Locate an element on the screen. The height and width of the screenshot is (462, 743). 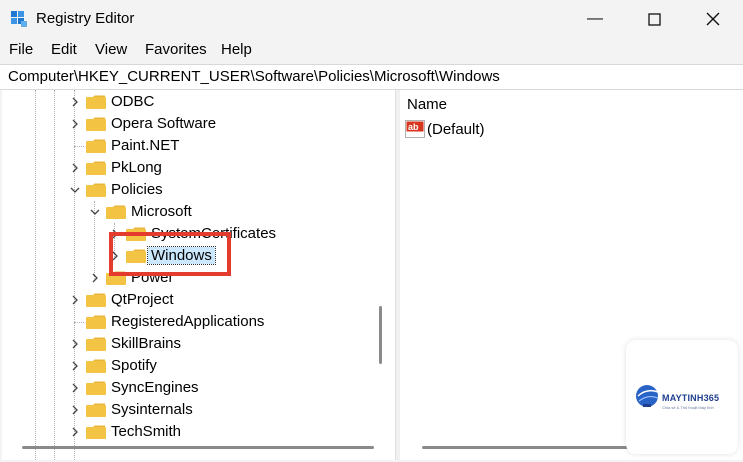
value-name: (Default) is located at coordinates (456, 129).